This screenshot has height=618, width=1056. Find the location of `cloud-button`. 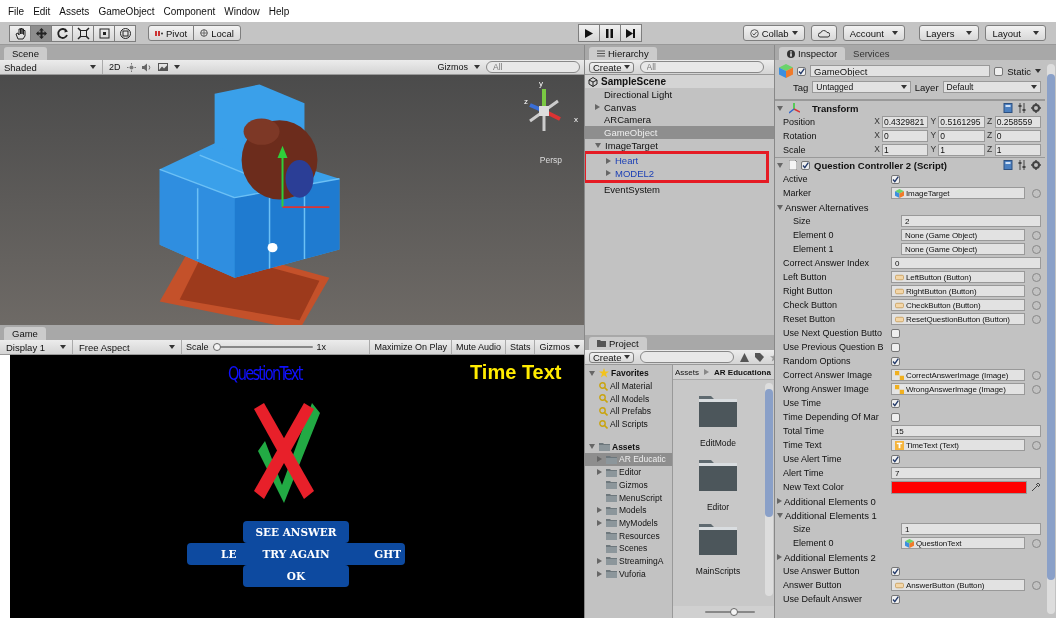

cloud-button is located at coordinates (823, 33).